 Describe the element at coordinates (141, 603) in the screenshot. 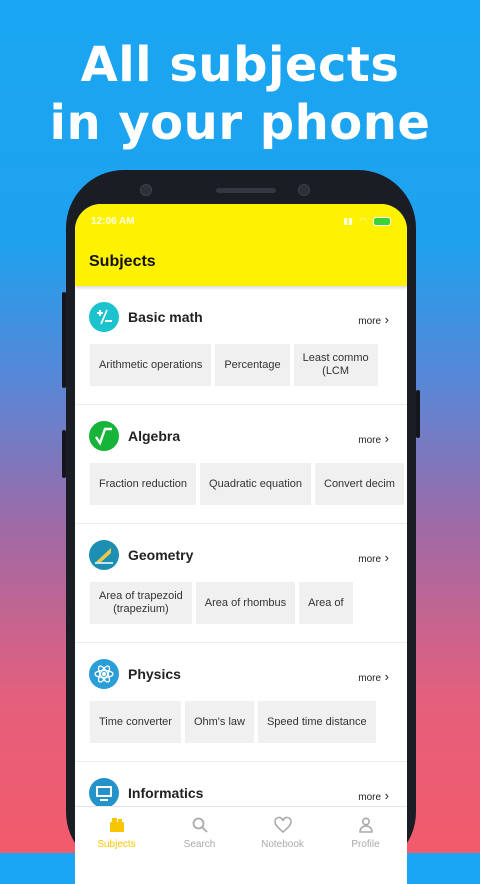

I see `topic-chip: Area of trapezoid (trapezium)` at that location.